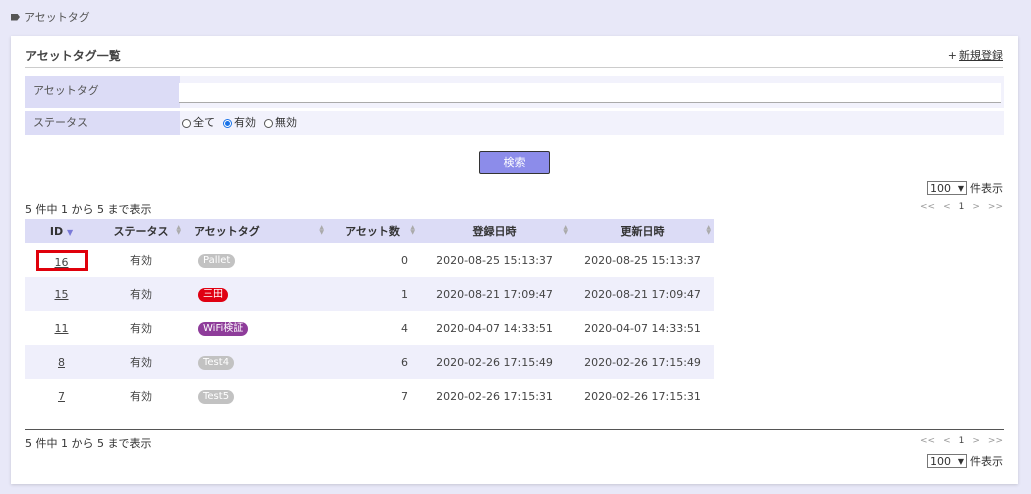 The width and height of the screenshot is (1031, 494). I want to click on tag-badge: Test4, so click(216, 362).